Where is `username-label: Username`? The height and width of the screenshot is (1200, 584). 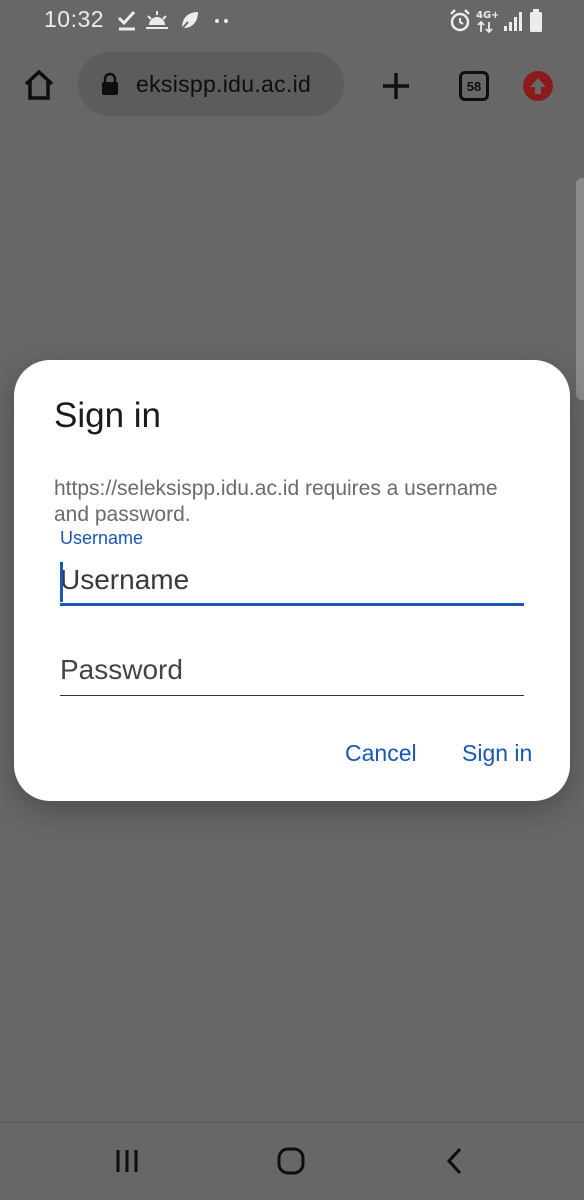 username-label: Username is located at coordinates (102, 538).